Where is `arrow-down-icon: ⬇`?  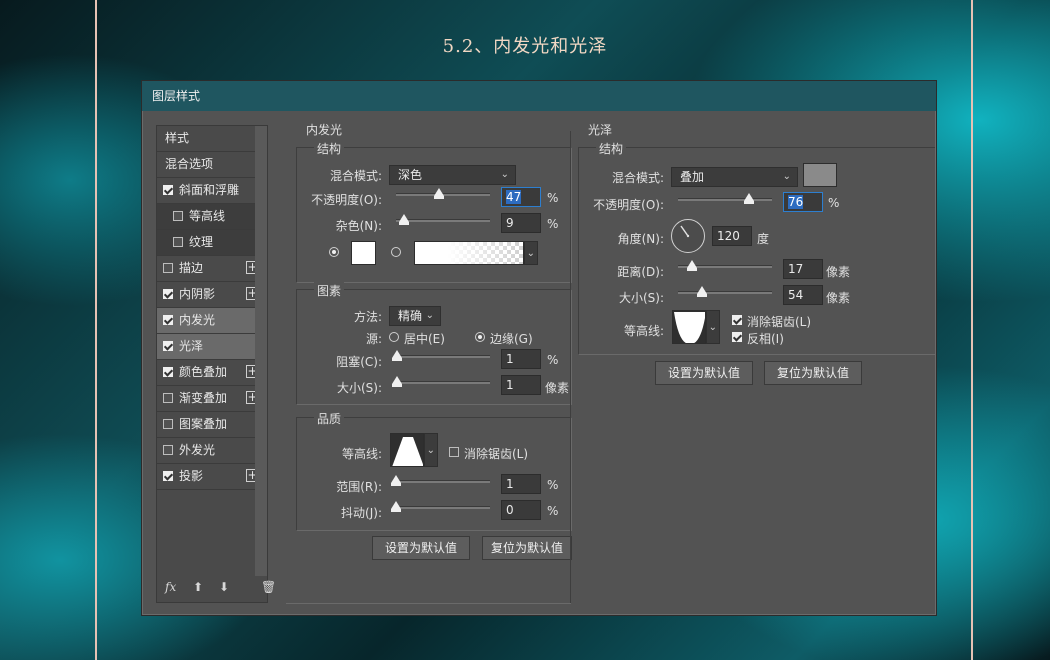 arrow-down-icon: ⬇ is located at coordinates (224, 587).